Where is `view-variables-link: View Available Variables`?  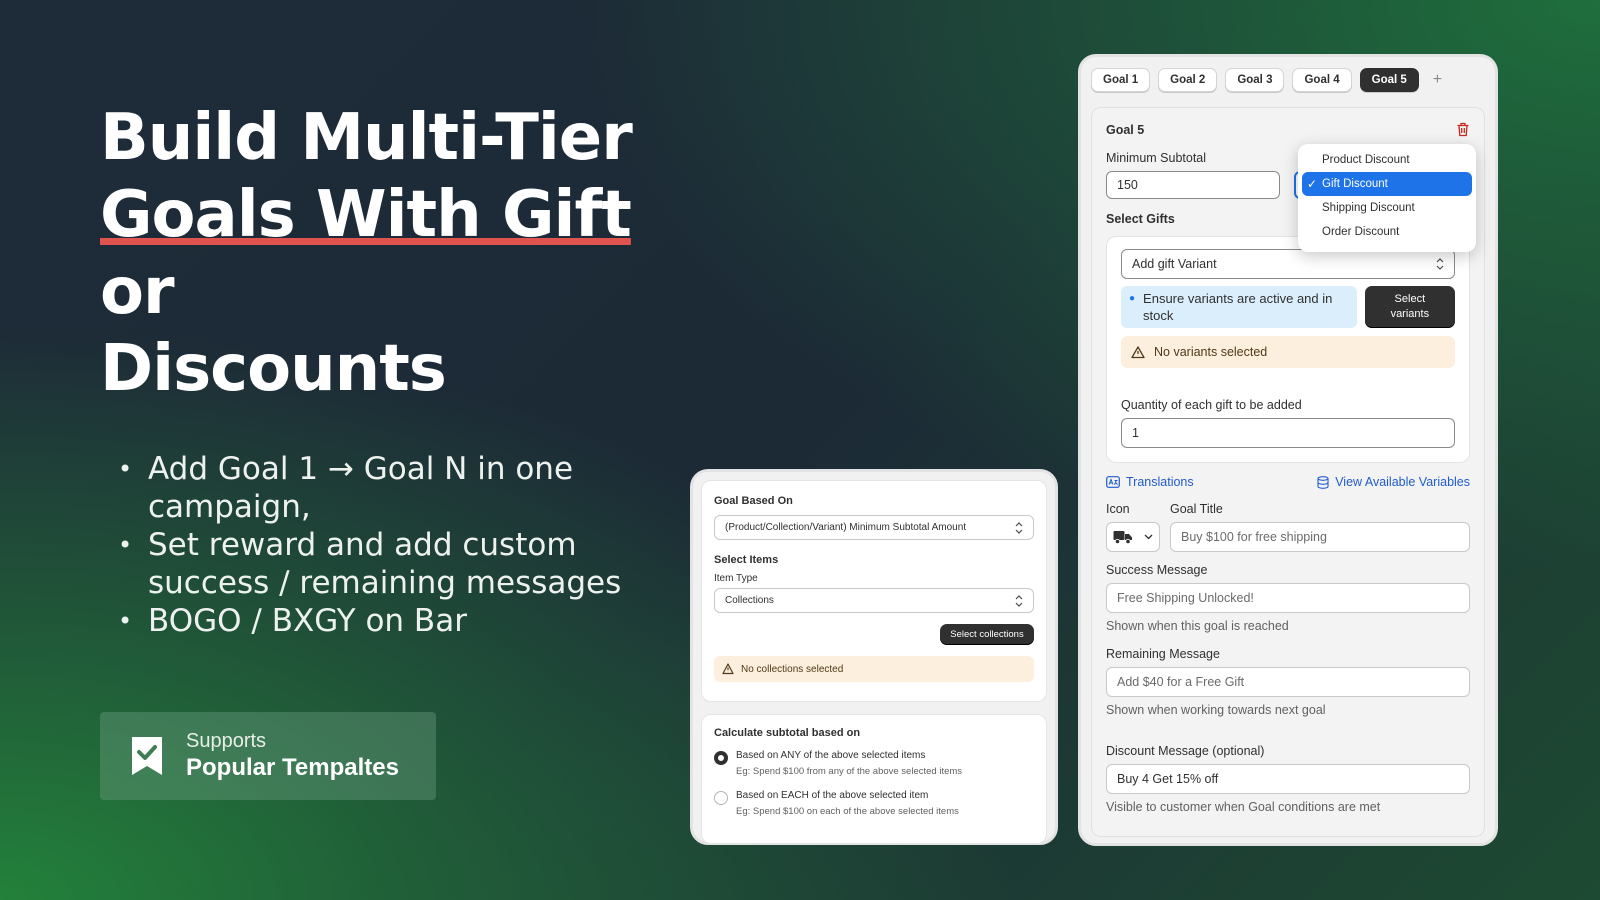
view-variables-link: View Available Variables is located at coordinates (1393, 482).